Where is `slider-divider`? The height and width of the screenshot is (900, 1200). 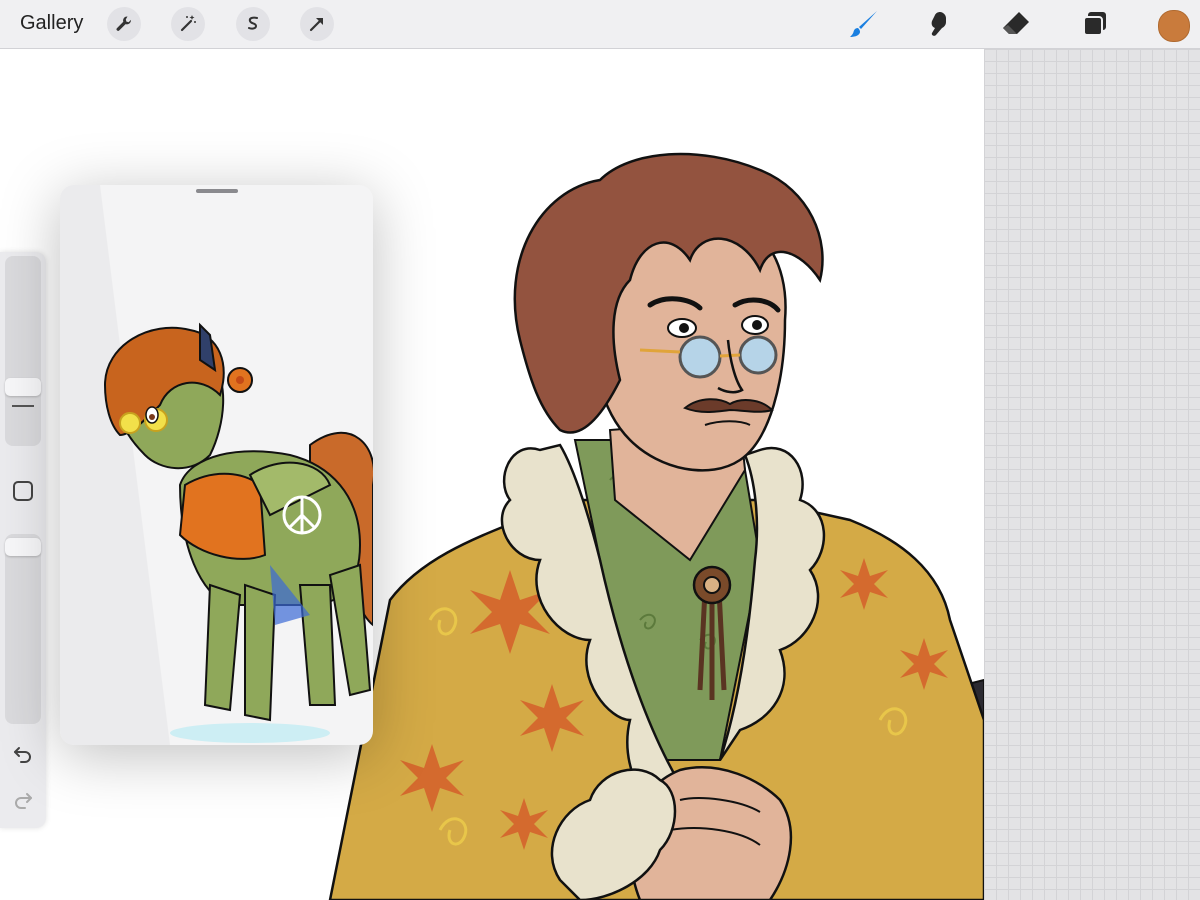 slider-divider is located at coordinates (23, 406).